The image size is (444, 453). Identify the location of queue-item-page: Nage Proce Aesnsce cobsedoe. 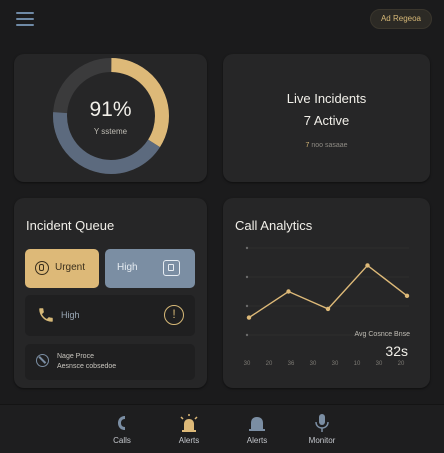
(110, 362).